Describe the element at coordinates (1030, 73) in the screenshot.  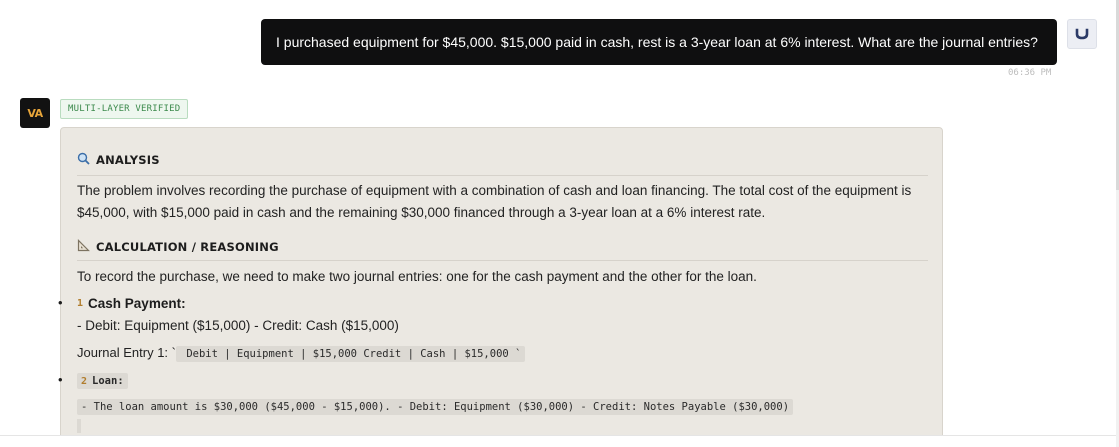
I see `message-timestamp: 06:36 PM` at that location.